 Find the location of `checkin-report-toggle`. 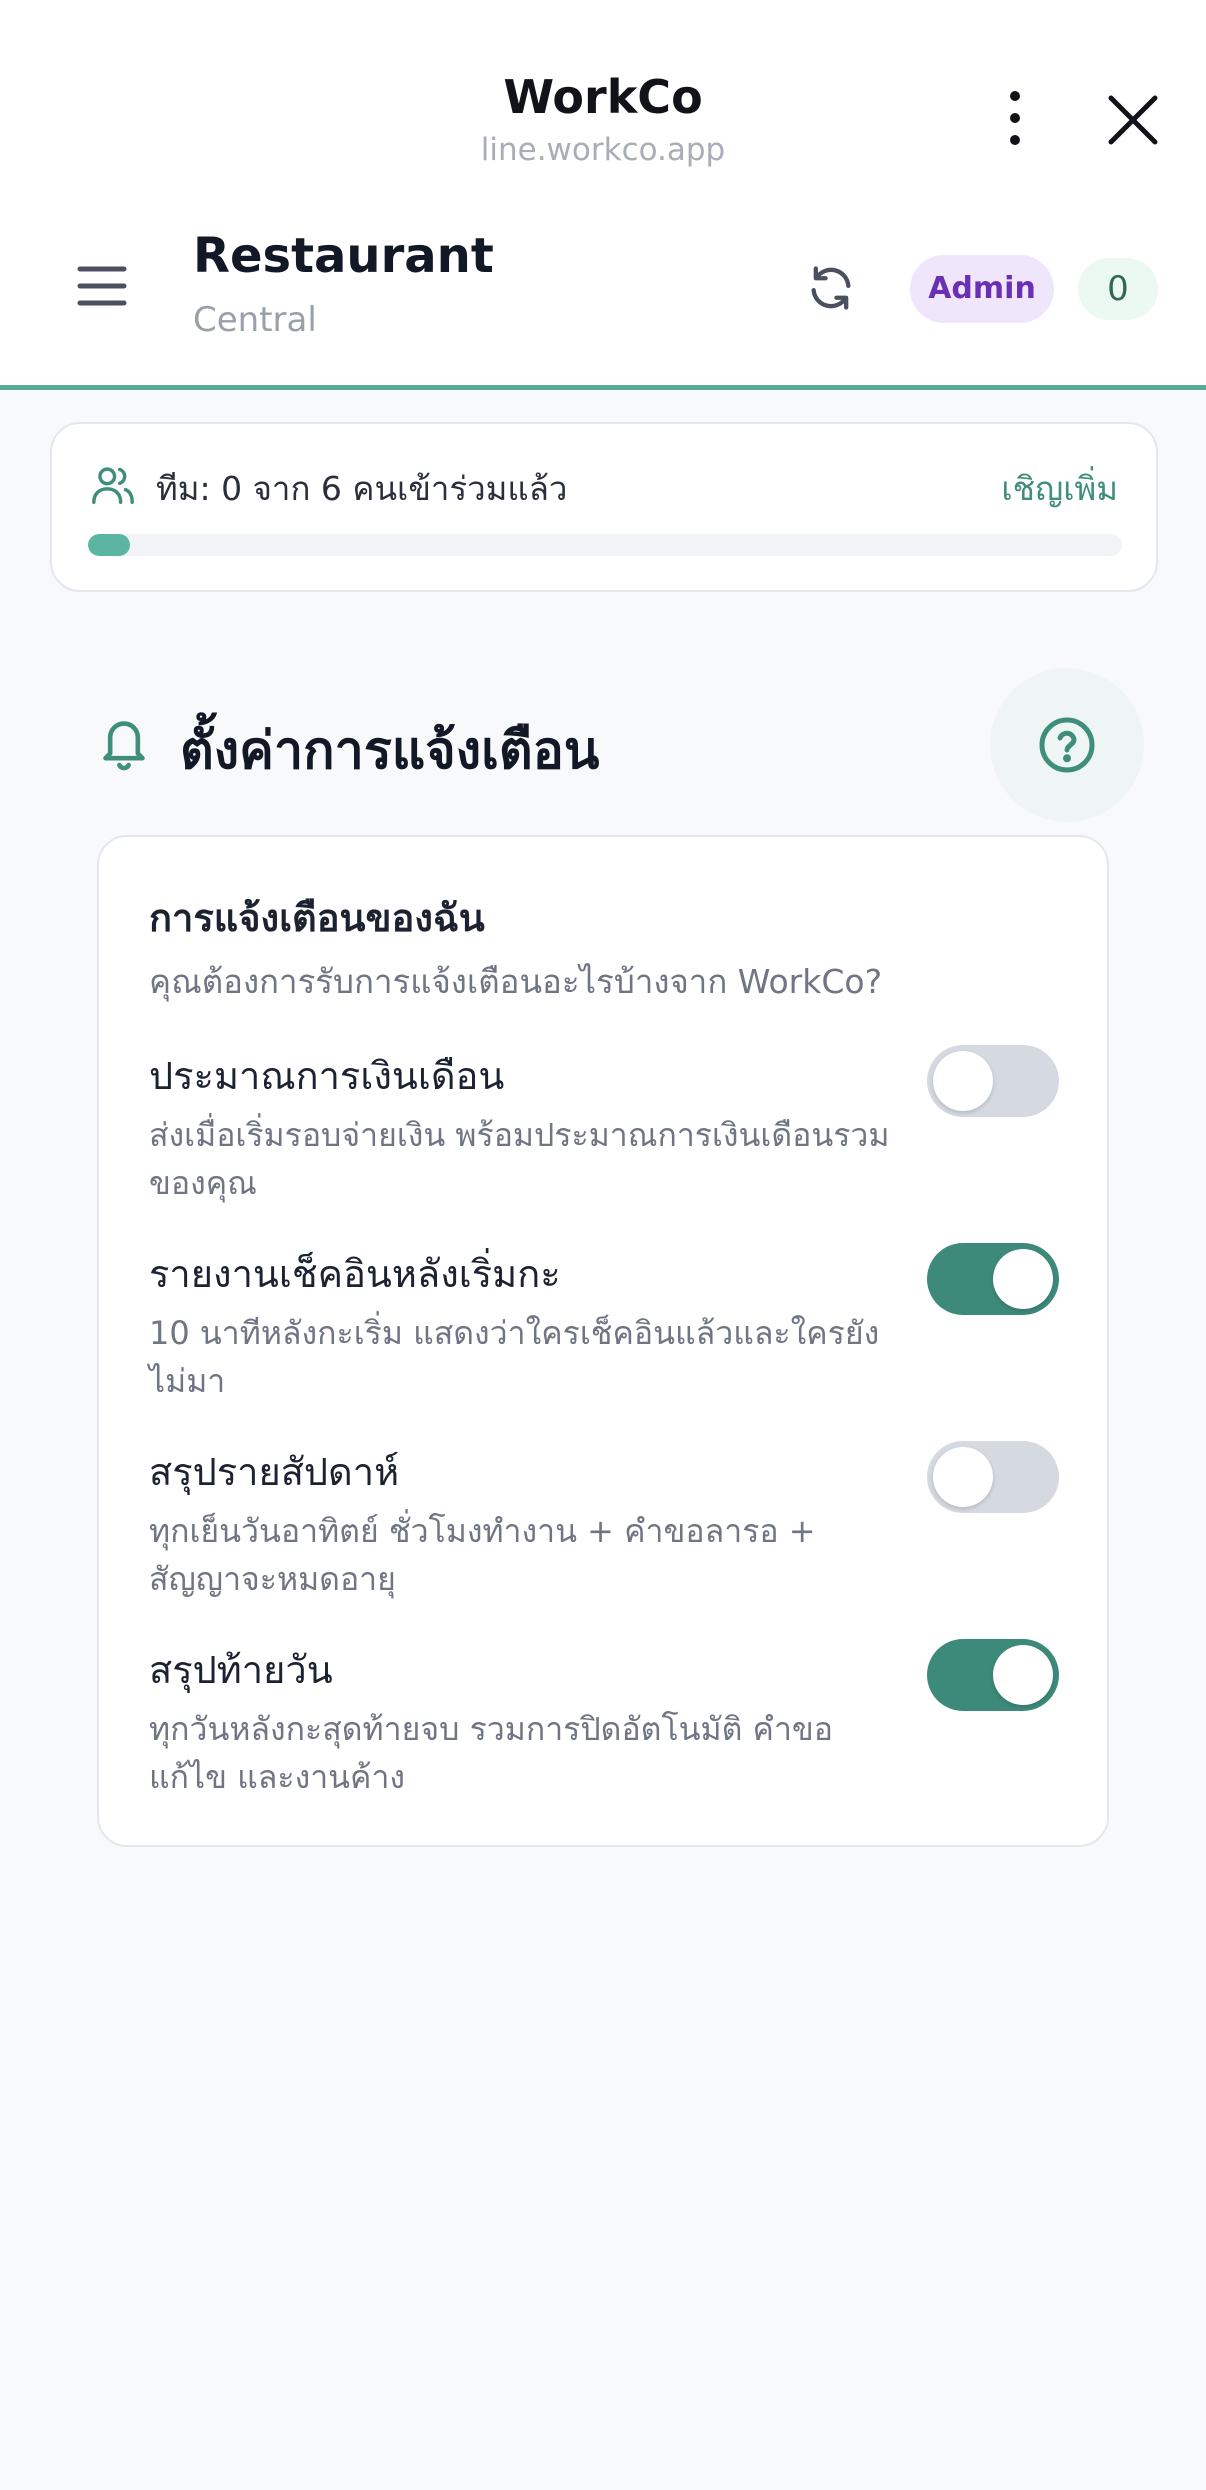

checkin-report-toggle is located at coordinates (993, 1279).